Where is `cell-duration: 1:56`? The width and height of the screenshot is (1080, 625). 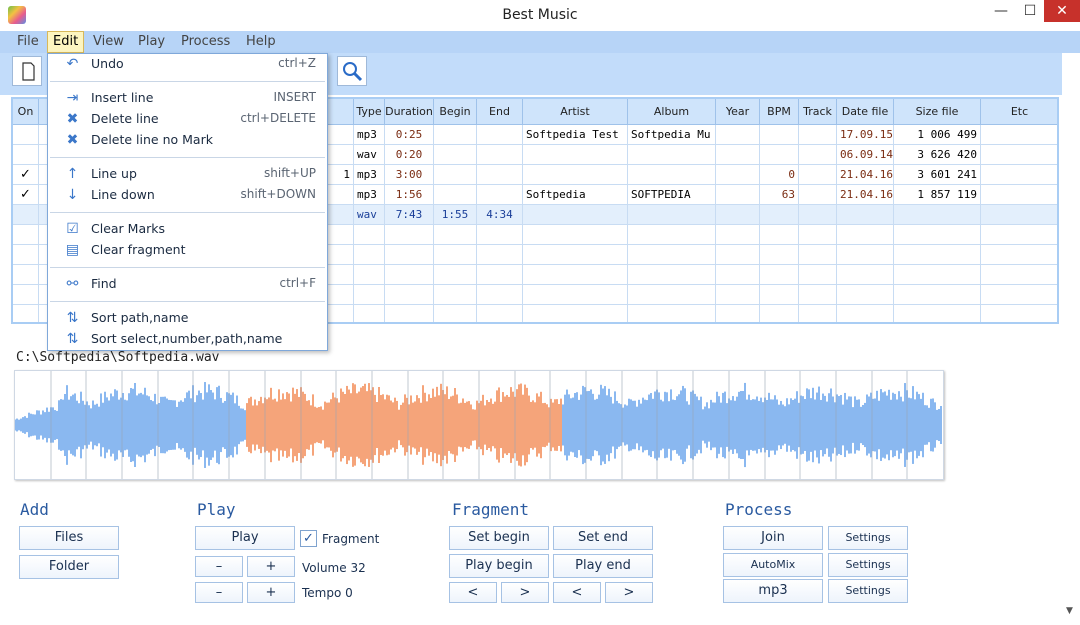
cell-duration: 1:56 is located at coordinates (409, 195).